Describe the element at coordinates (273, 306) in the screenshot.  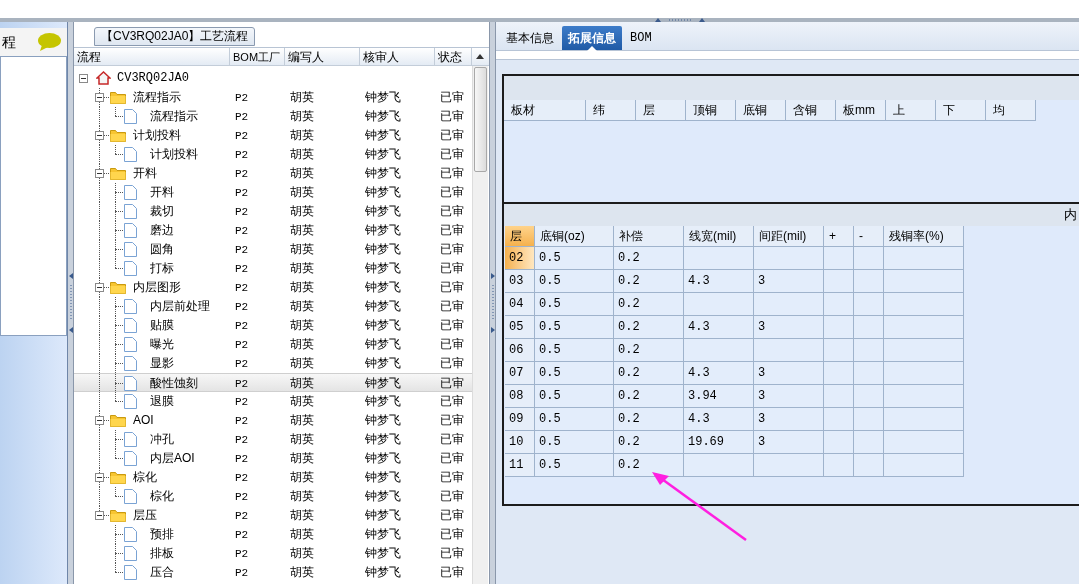
I see `tree-row: 内层前处理 P2 胡英 钟梦飞 已审` at that location.